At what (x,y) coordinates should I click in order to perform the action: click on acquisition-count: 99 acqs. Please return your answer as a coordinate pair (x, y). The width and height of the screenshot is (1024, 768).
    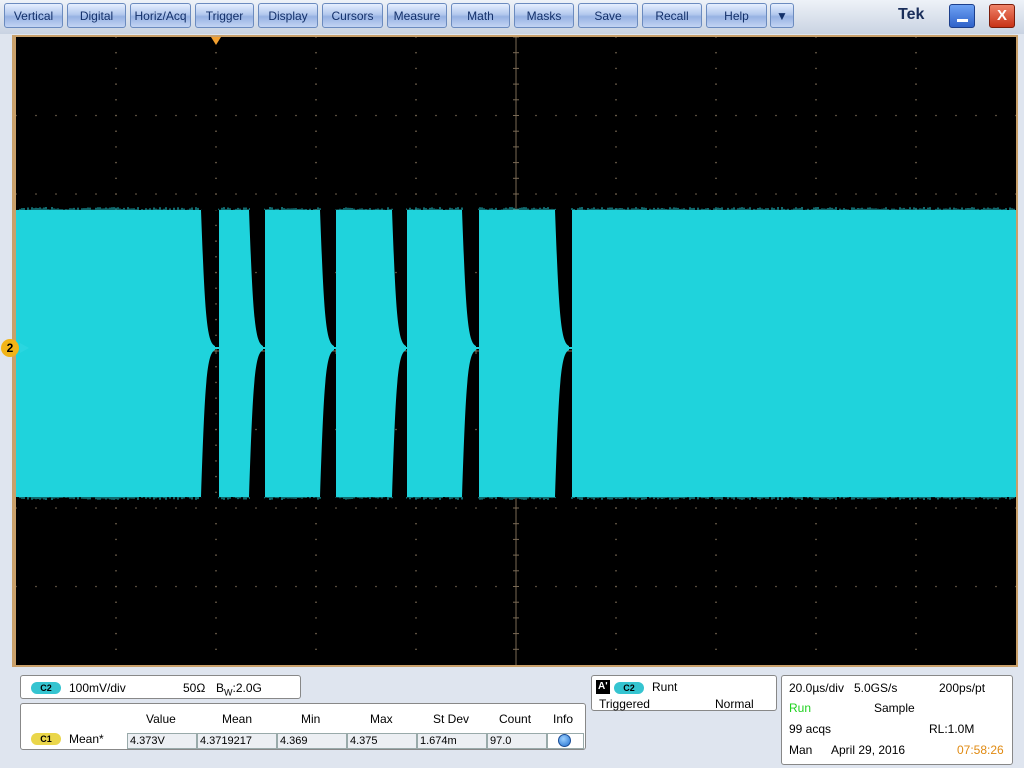
    Looking at the image, I should click on (810, 729).